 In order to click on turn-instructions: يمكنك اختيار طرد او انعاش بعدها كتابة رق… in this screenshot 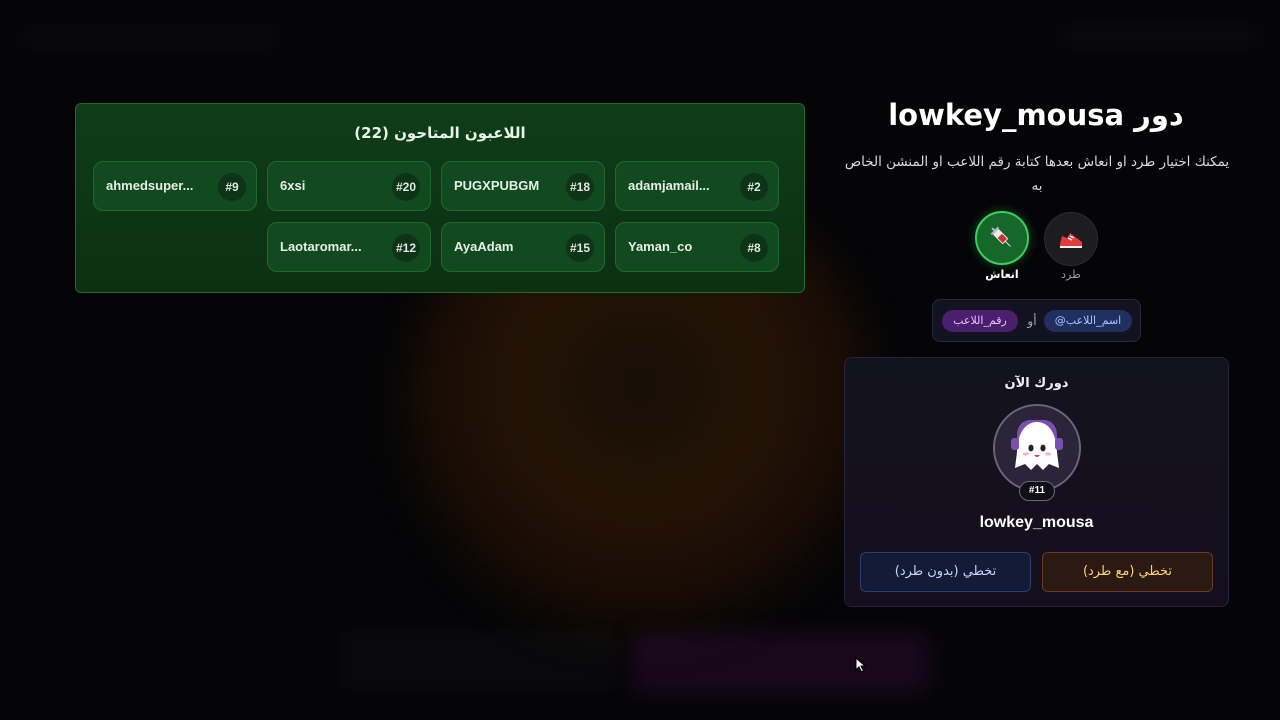, I will do `click(1037, 174)`.